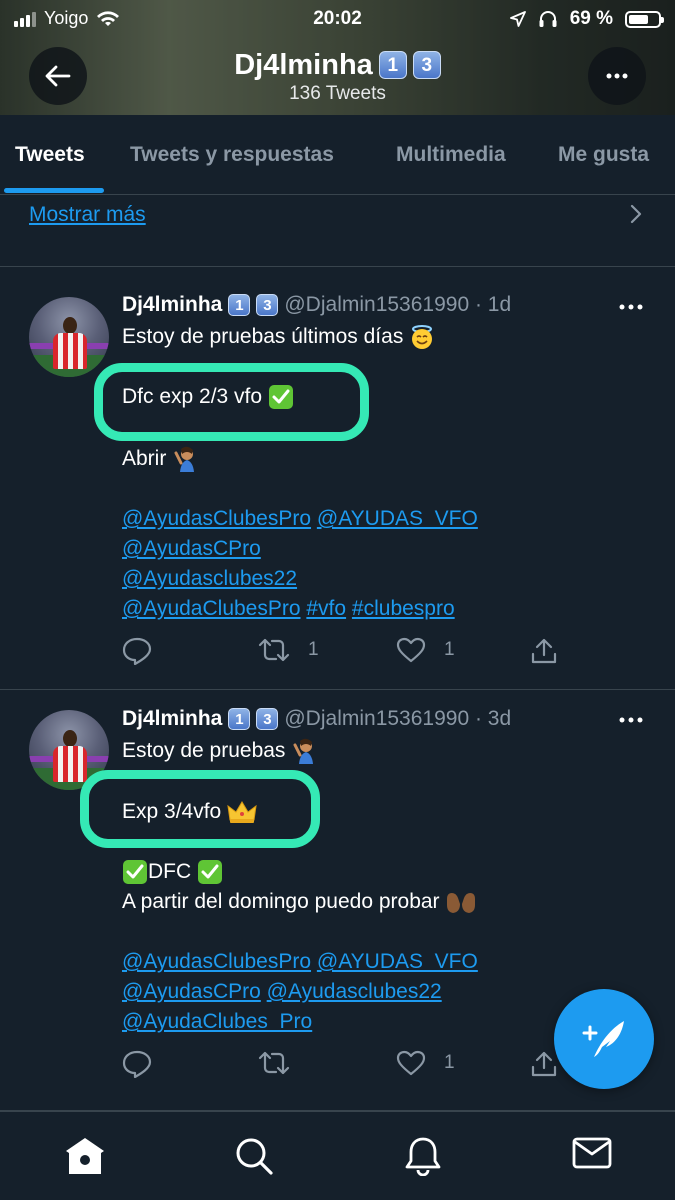 The height and width of the screenshot is (1200, 675). I want to click on avatar, so click(69, 337).